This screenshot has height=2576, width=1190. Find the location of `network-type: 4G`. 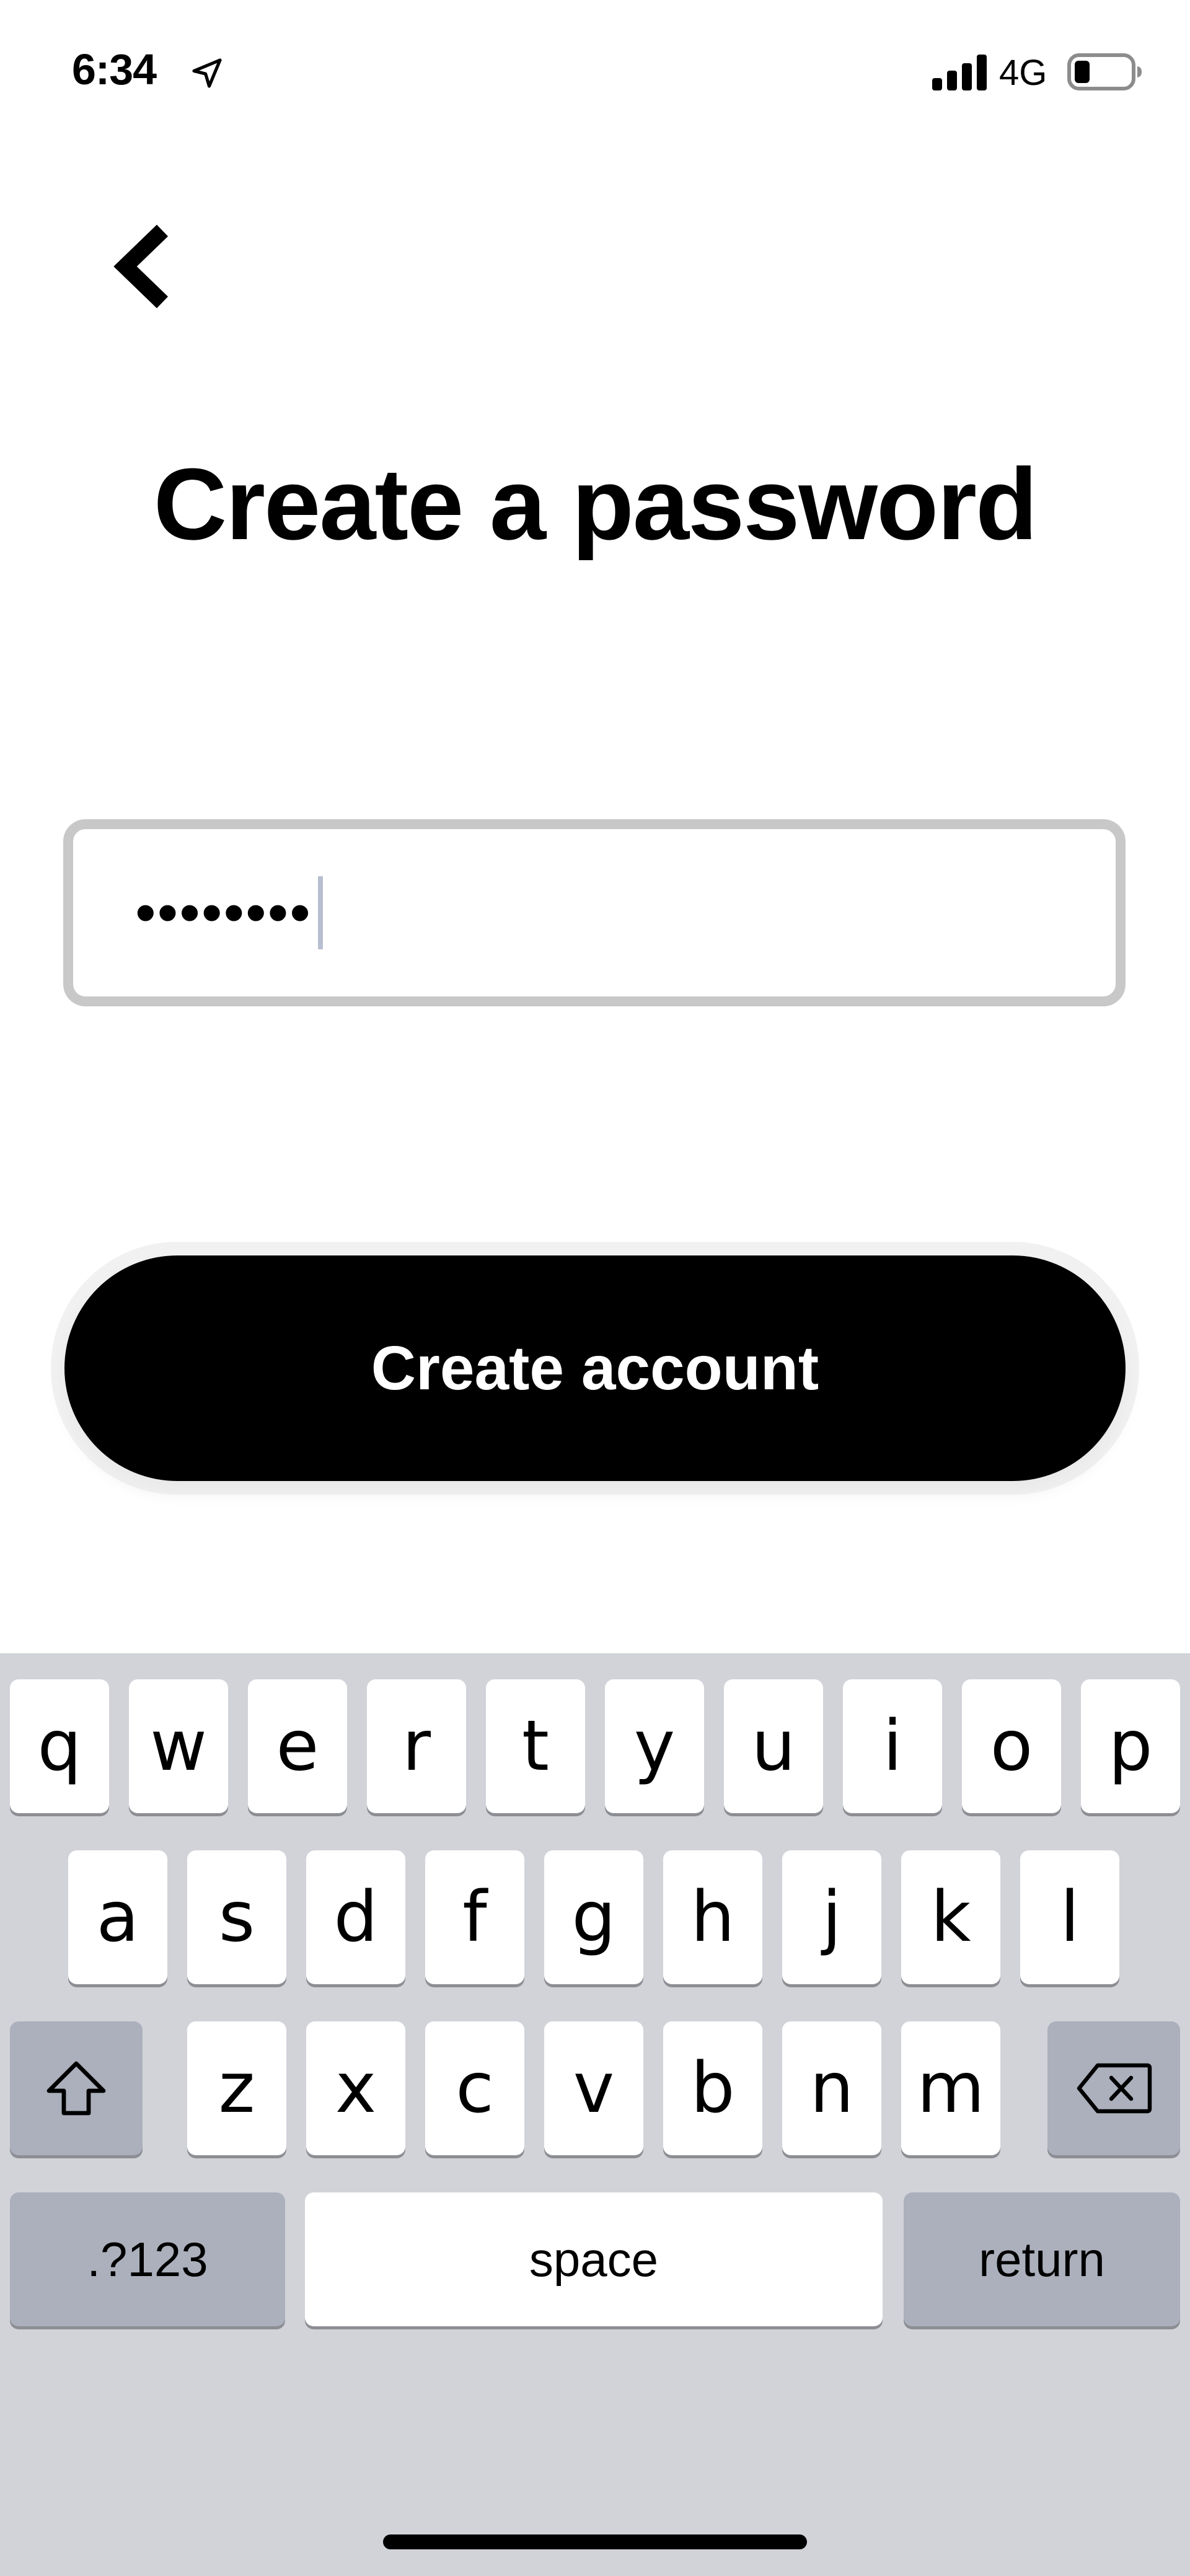

network-type: 4G is located at coordinates (1023, 73).